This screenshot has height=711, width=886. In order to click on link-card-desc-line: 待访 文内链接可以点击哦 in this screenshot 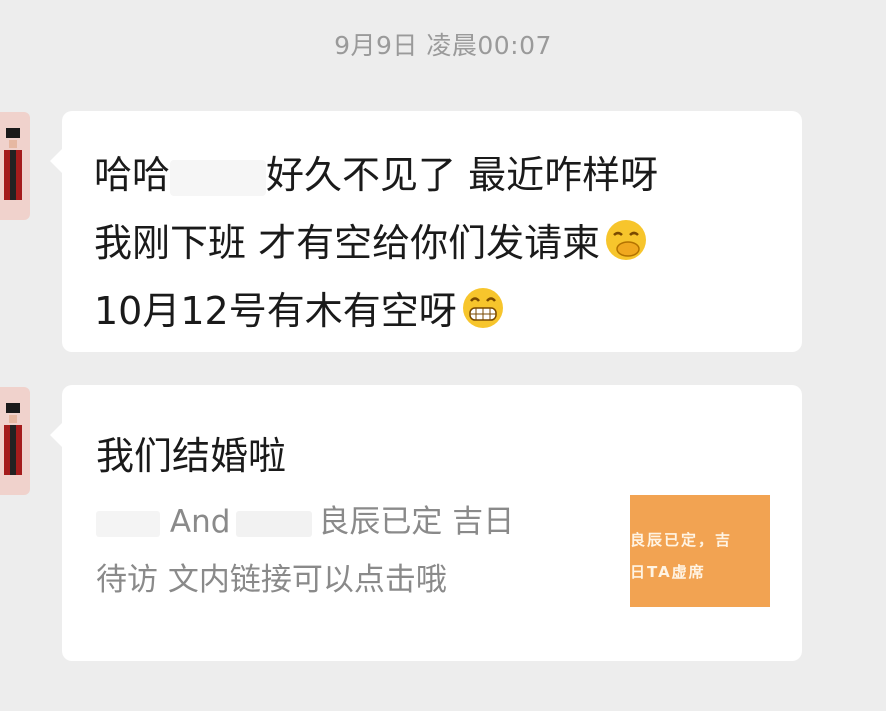, I will do `click(271, 580)`.